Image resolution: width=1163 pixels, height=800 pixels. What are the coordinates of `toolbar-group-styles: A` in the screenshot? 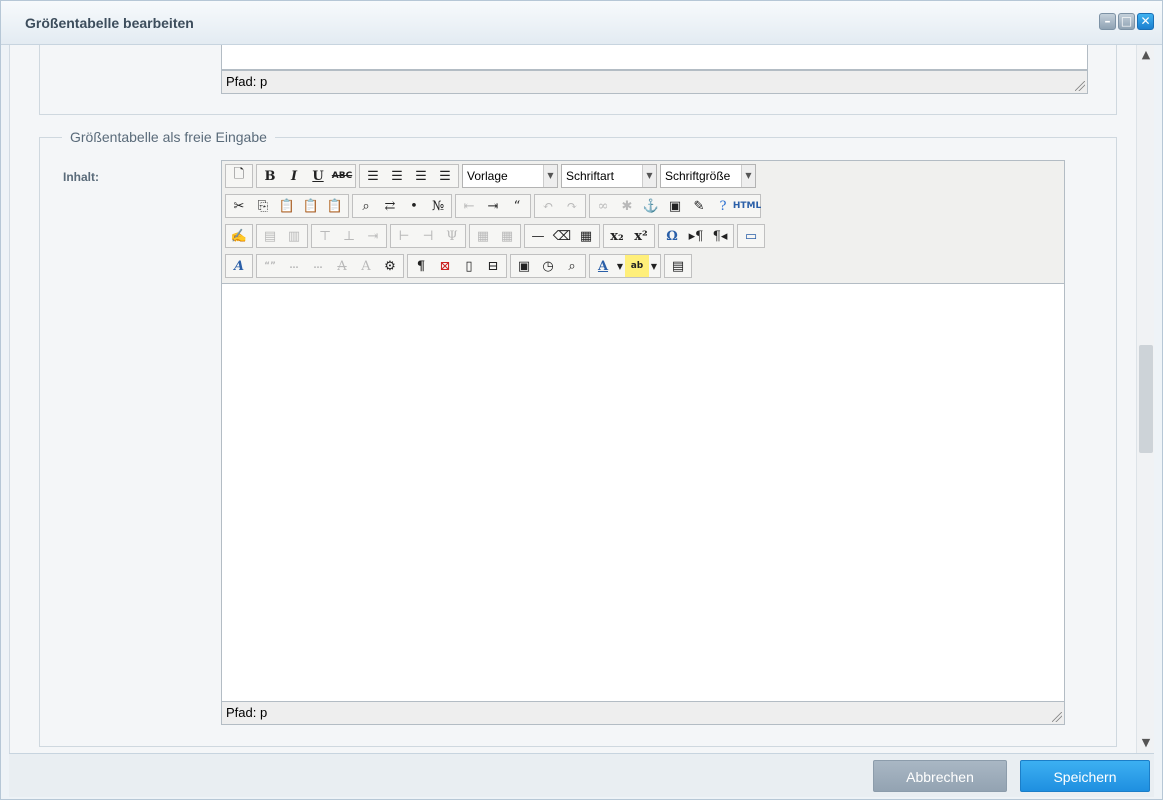 It's located at (239, 266).